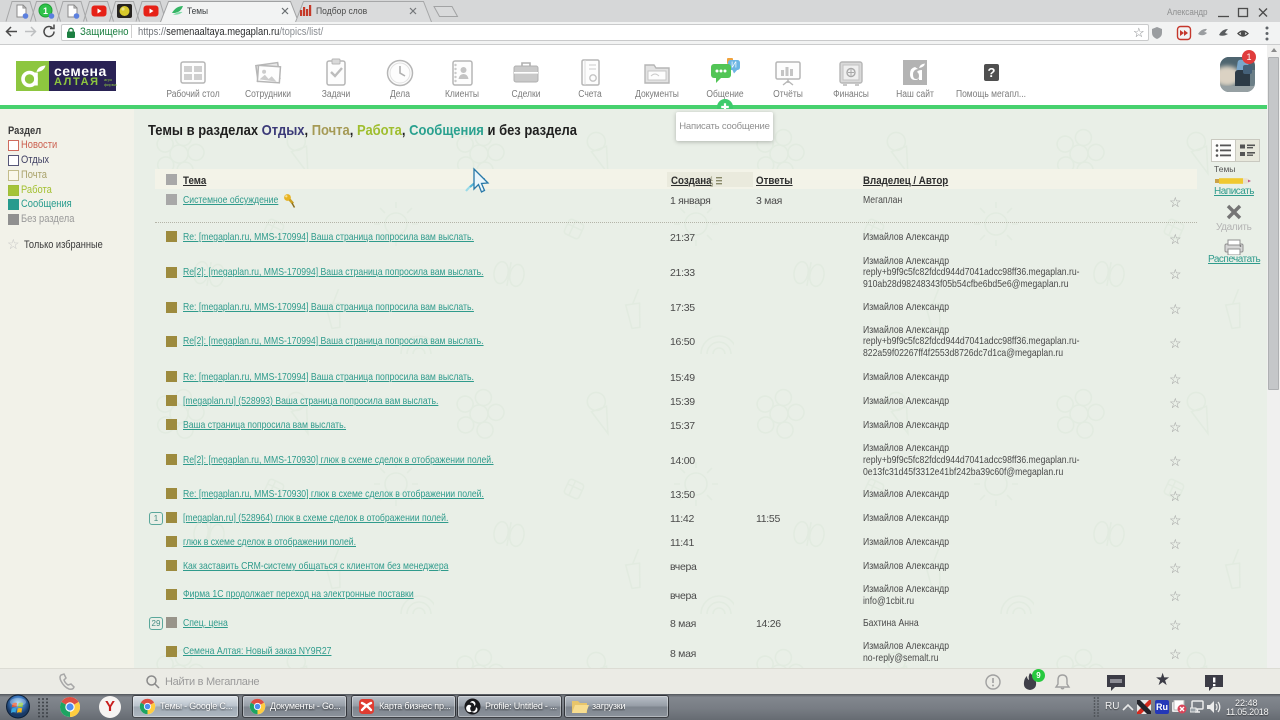 This screenshot has width=1280, height=720. What do you see at coordinates (712, 185) in the screenshot?
I see `svg-text: 9` at bounding box center [712, 185].